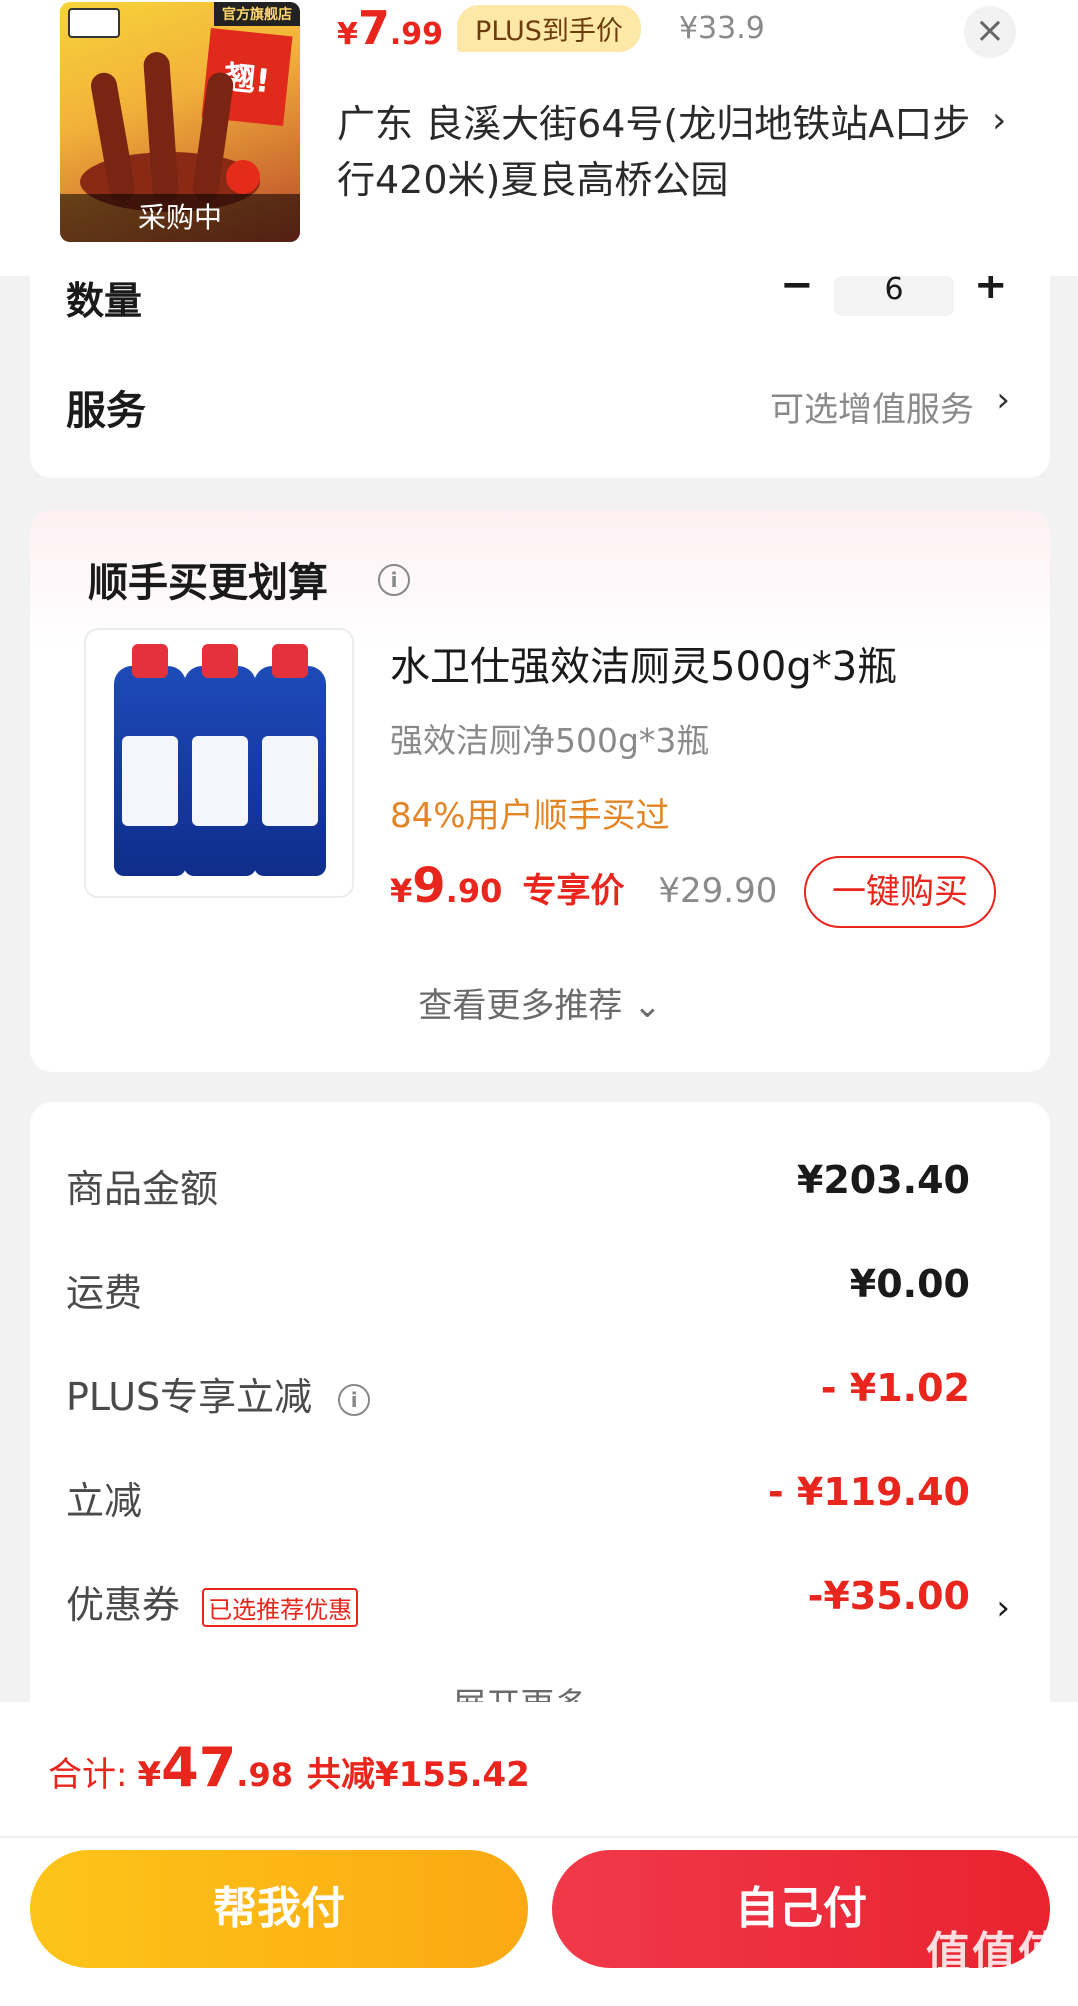  What do you see at coordinates (530, 816) in the screenshot?
I see `purchase-stat: 84%用户顺手买过` at bounding box center [530, 816].